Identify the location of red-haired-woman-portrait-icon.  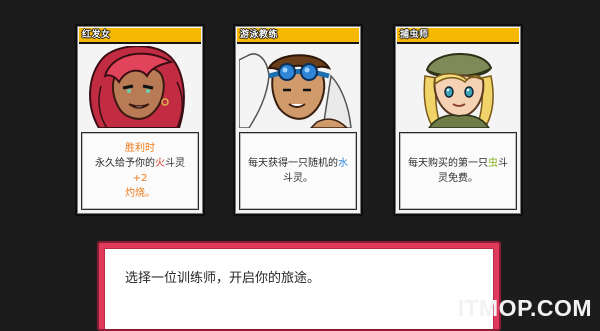
(140, 87).